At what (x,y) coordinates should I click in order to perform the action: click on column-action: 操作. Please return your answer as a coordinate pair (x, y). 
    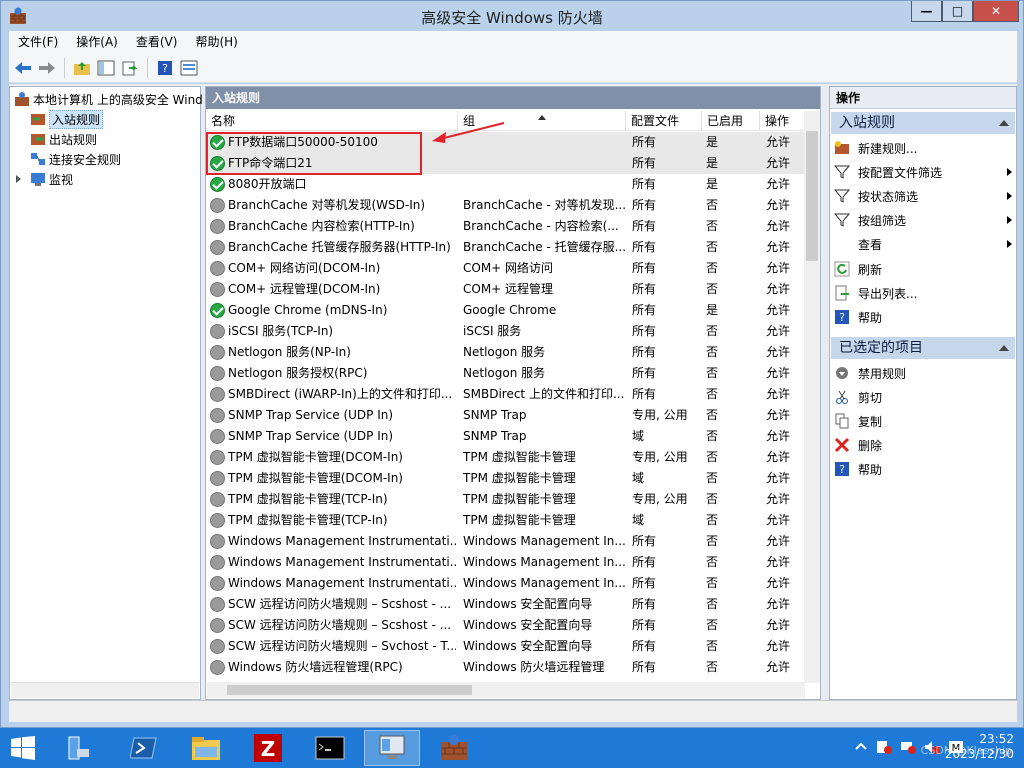
    Looking at the image, I should click on (783, 121).